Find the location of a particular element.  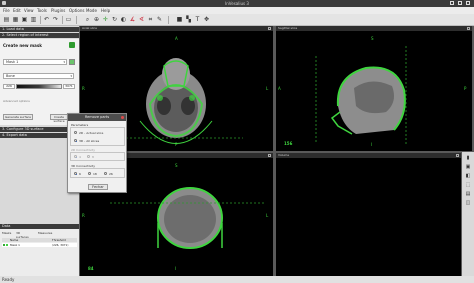

rotate-icon: ↻ is located at coordinates (114, 19).